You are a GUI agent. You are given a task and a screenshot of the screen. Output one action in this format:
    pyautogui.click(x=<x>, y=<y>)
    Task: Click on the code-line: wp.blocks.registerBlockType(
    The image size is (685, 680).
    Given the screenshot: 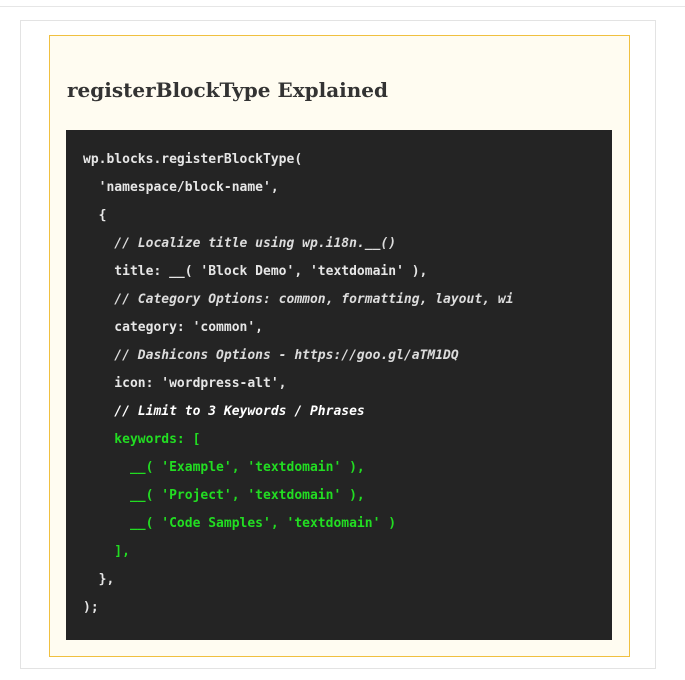 What is the action you would take?
    pyautogui.click(x=193, y=159)
    